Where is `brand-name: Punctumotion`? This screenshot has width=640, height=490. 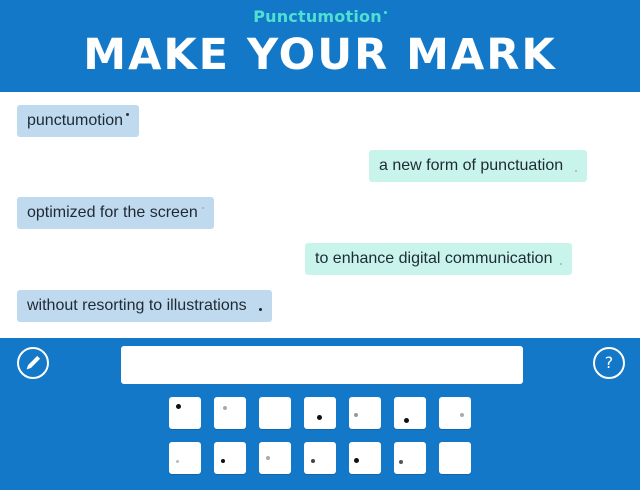
brand-name: Punctumotion is located at coordinates (317, 16).